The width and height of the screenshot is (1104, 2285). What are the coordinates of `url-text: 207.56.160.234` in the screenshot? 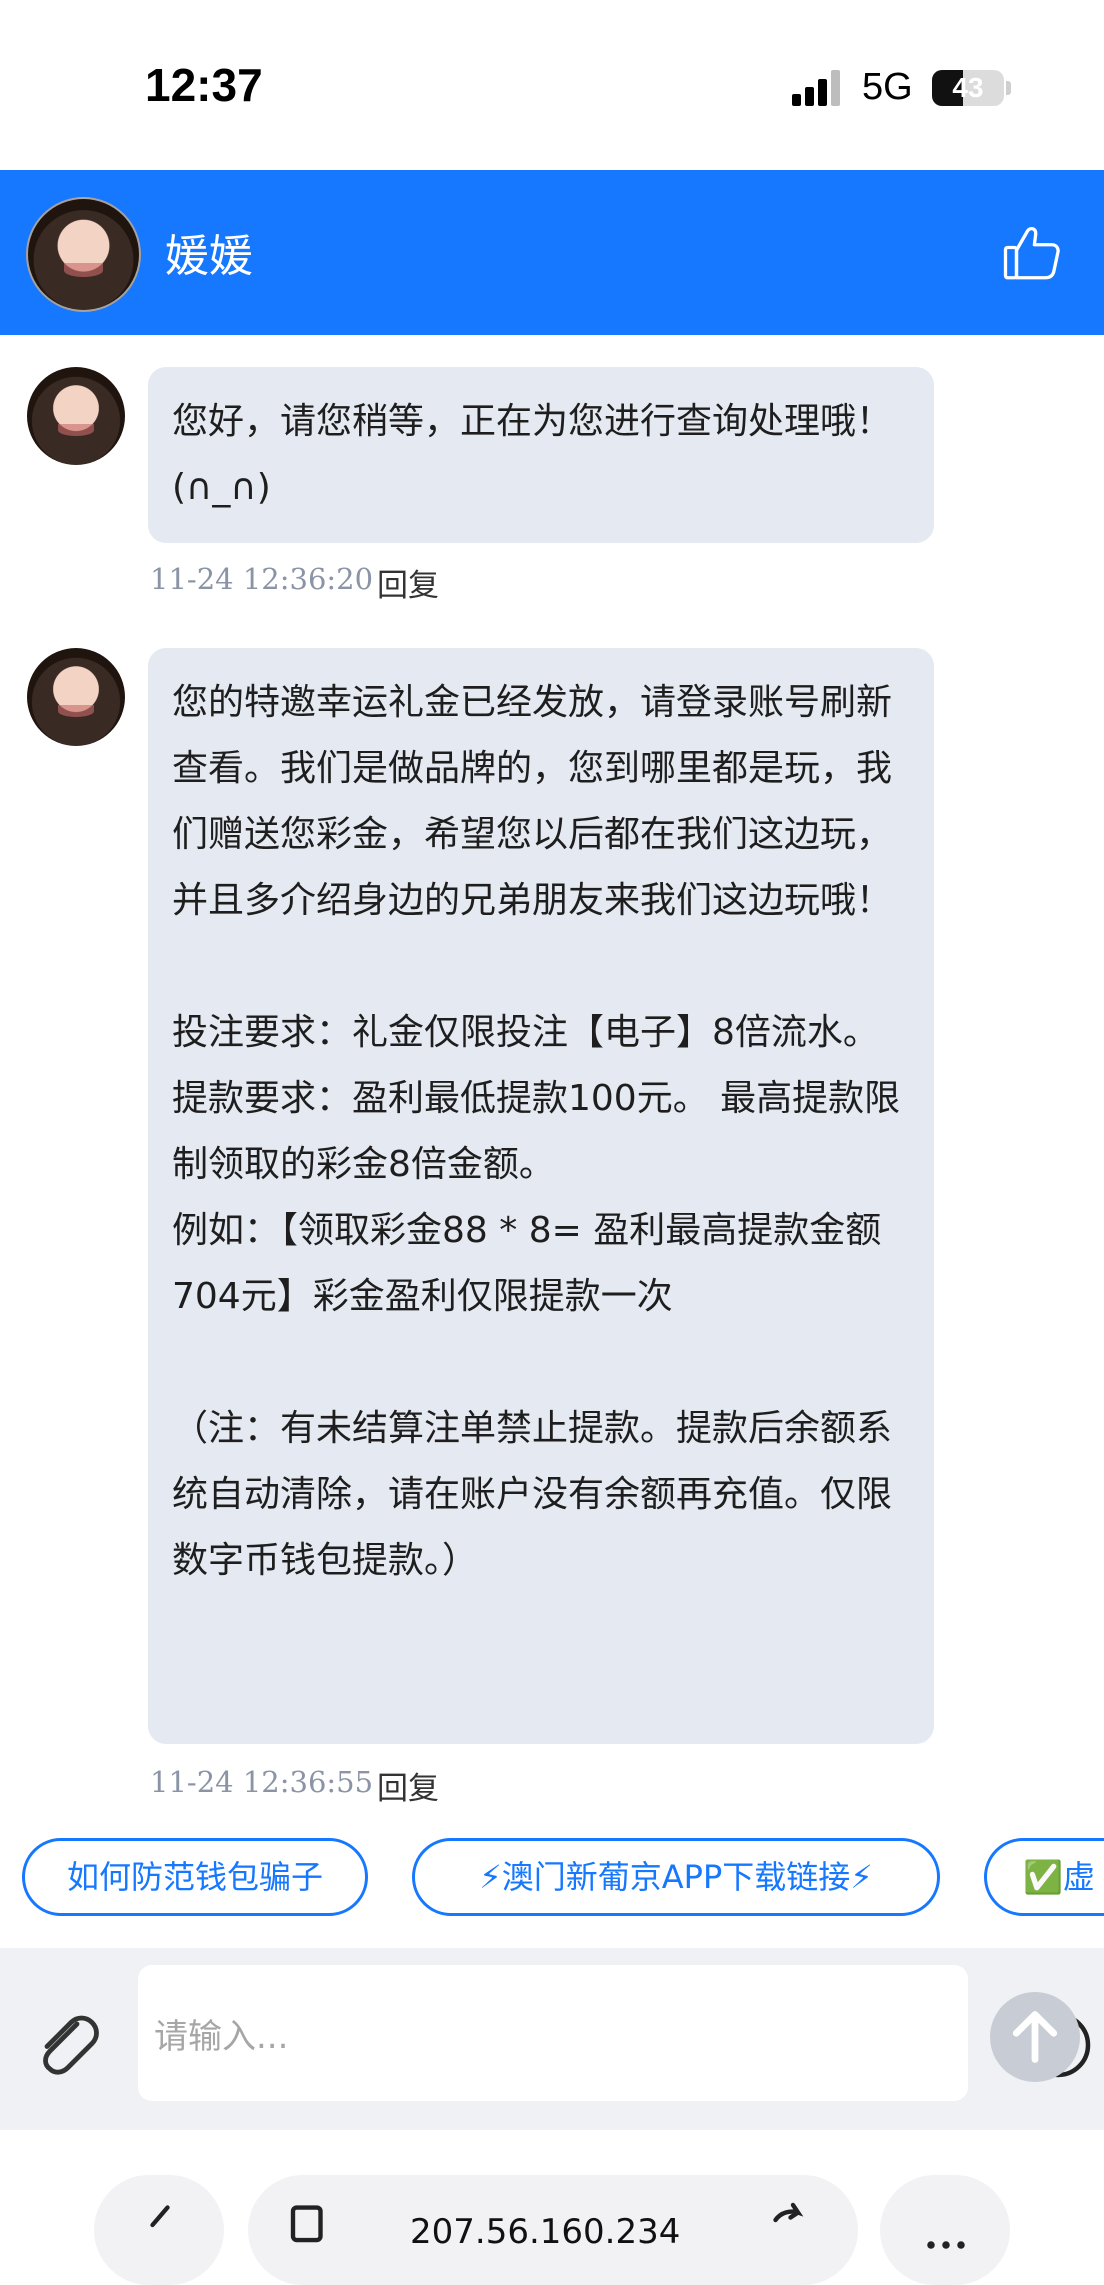 It's located at (545, 2232).